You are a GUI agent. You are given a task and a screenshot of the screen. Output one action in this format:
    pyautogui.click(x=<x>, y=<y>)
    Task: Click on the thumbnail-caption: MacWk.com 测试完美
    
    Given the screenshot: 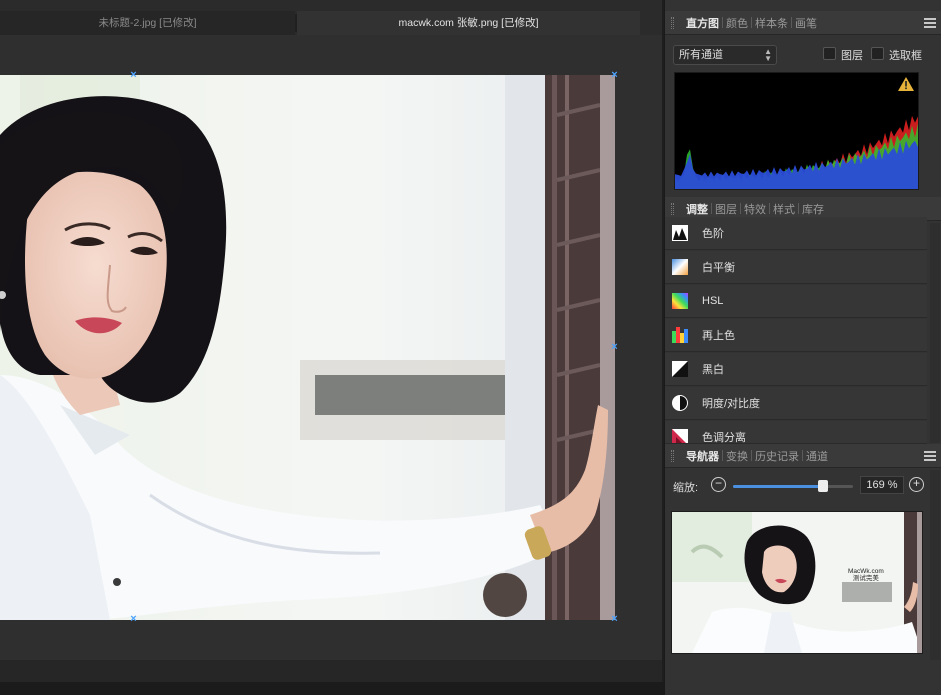 What is the action you would take?
    pyautogui.click(x=866, y=575)
    